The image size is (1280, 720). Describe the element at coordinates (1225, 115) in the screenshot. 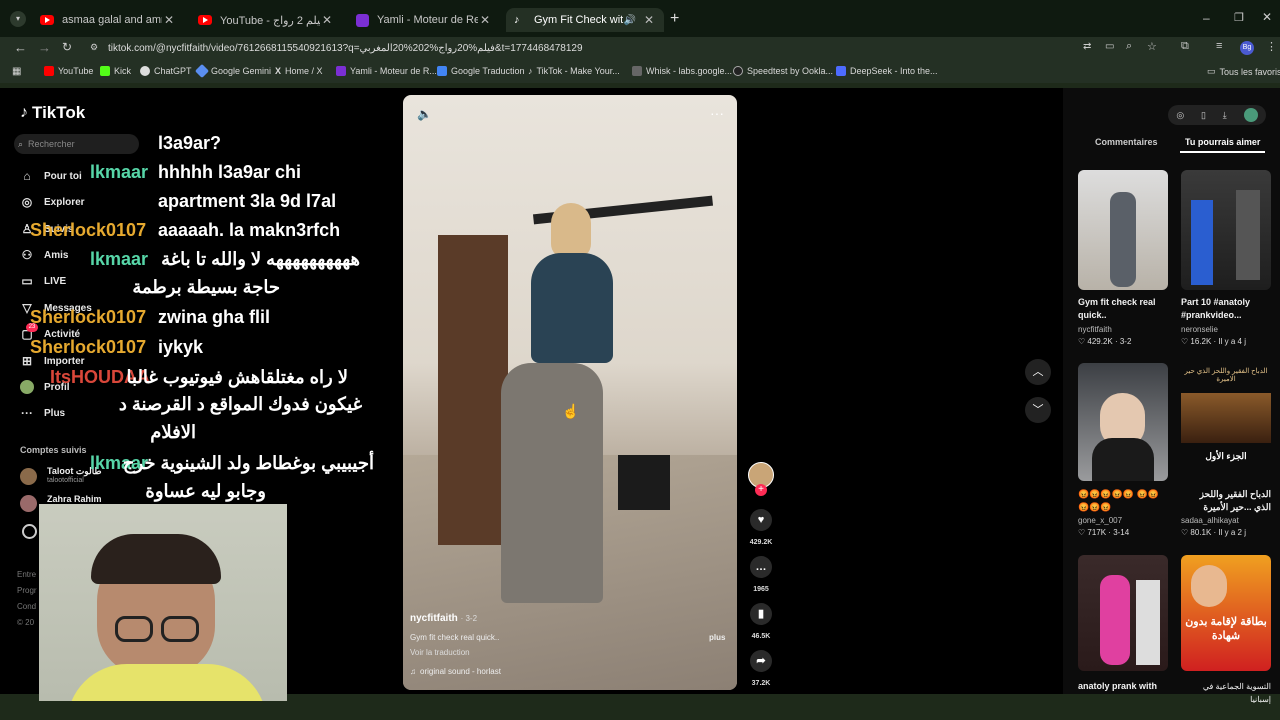

I see `download-icon: ⤓` at that location.